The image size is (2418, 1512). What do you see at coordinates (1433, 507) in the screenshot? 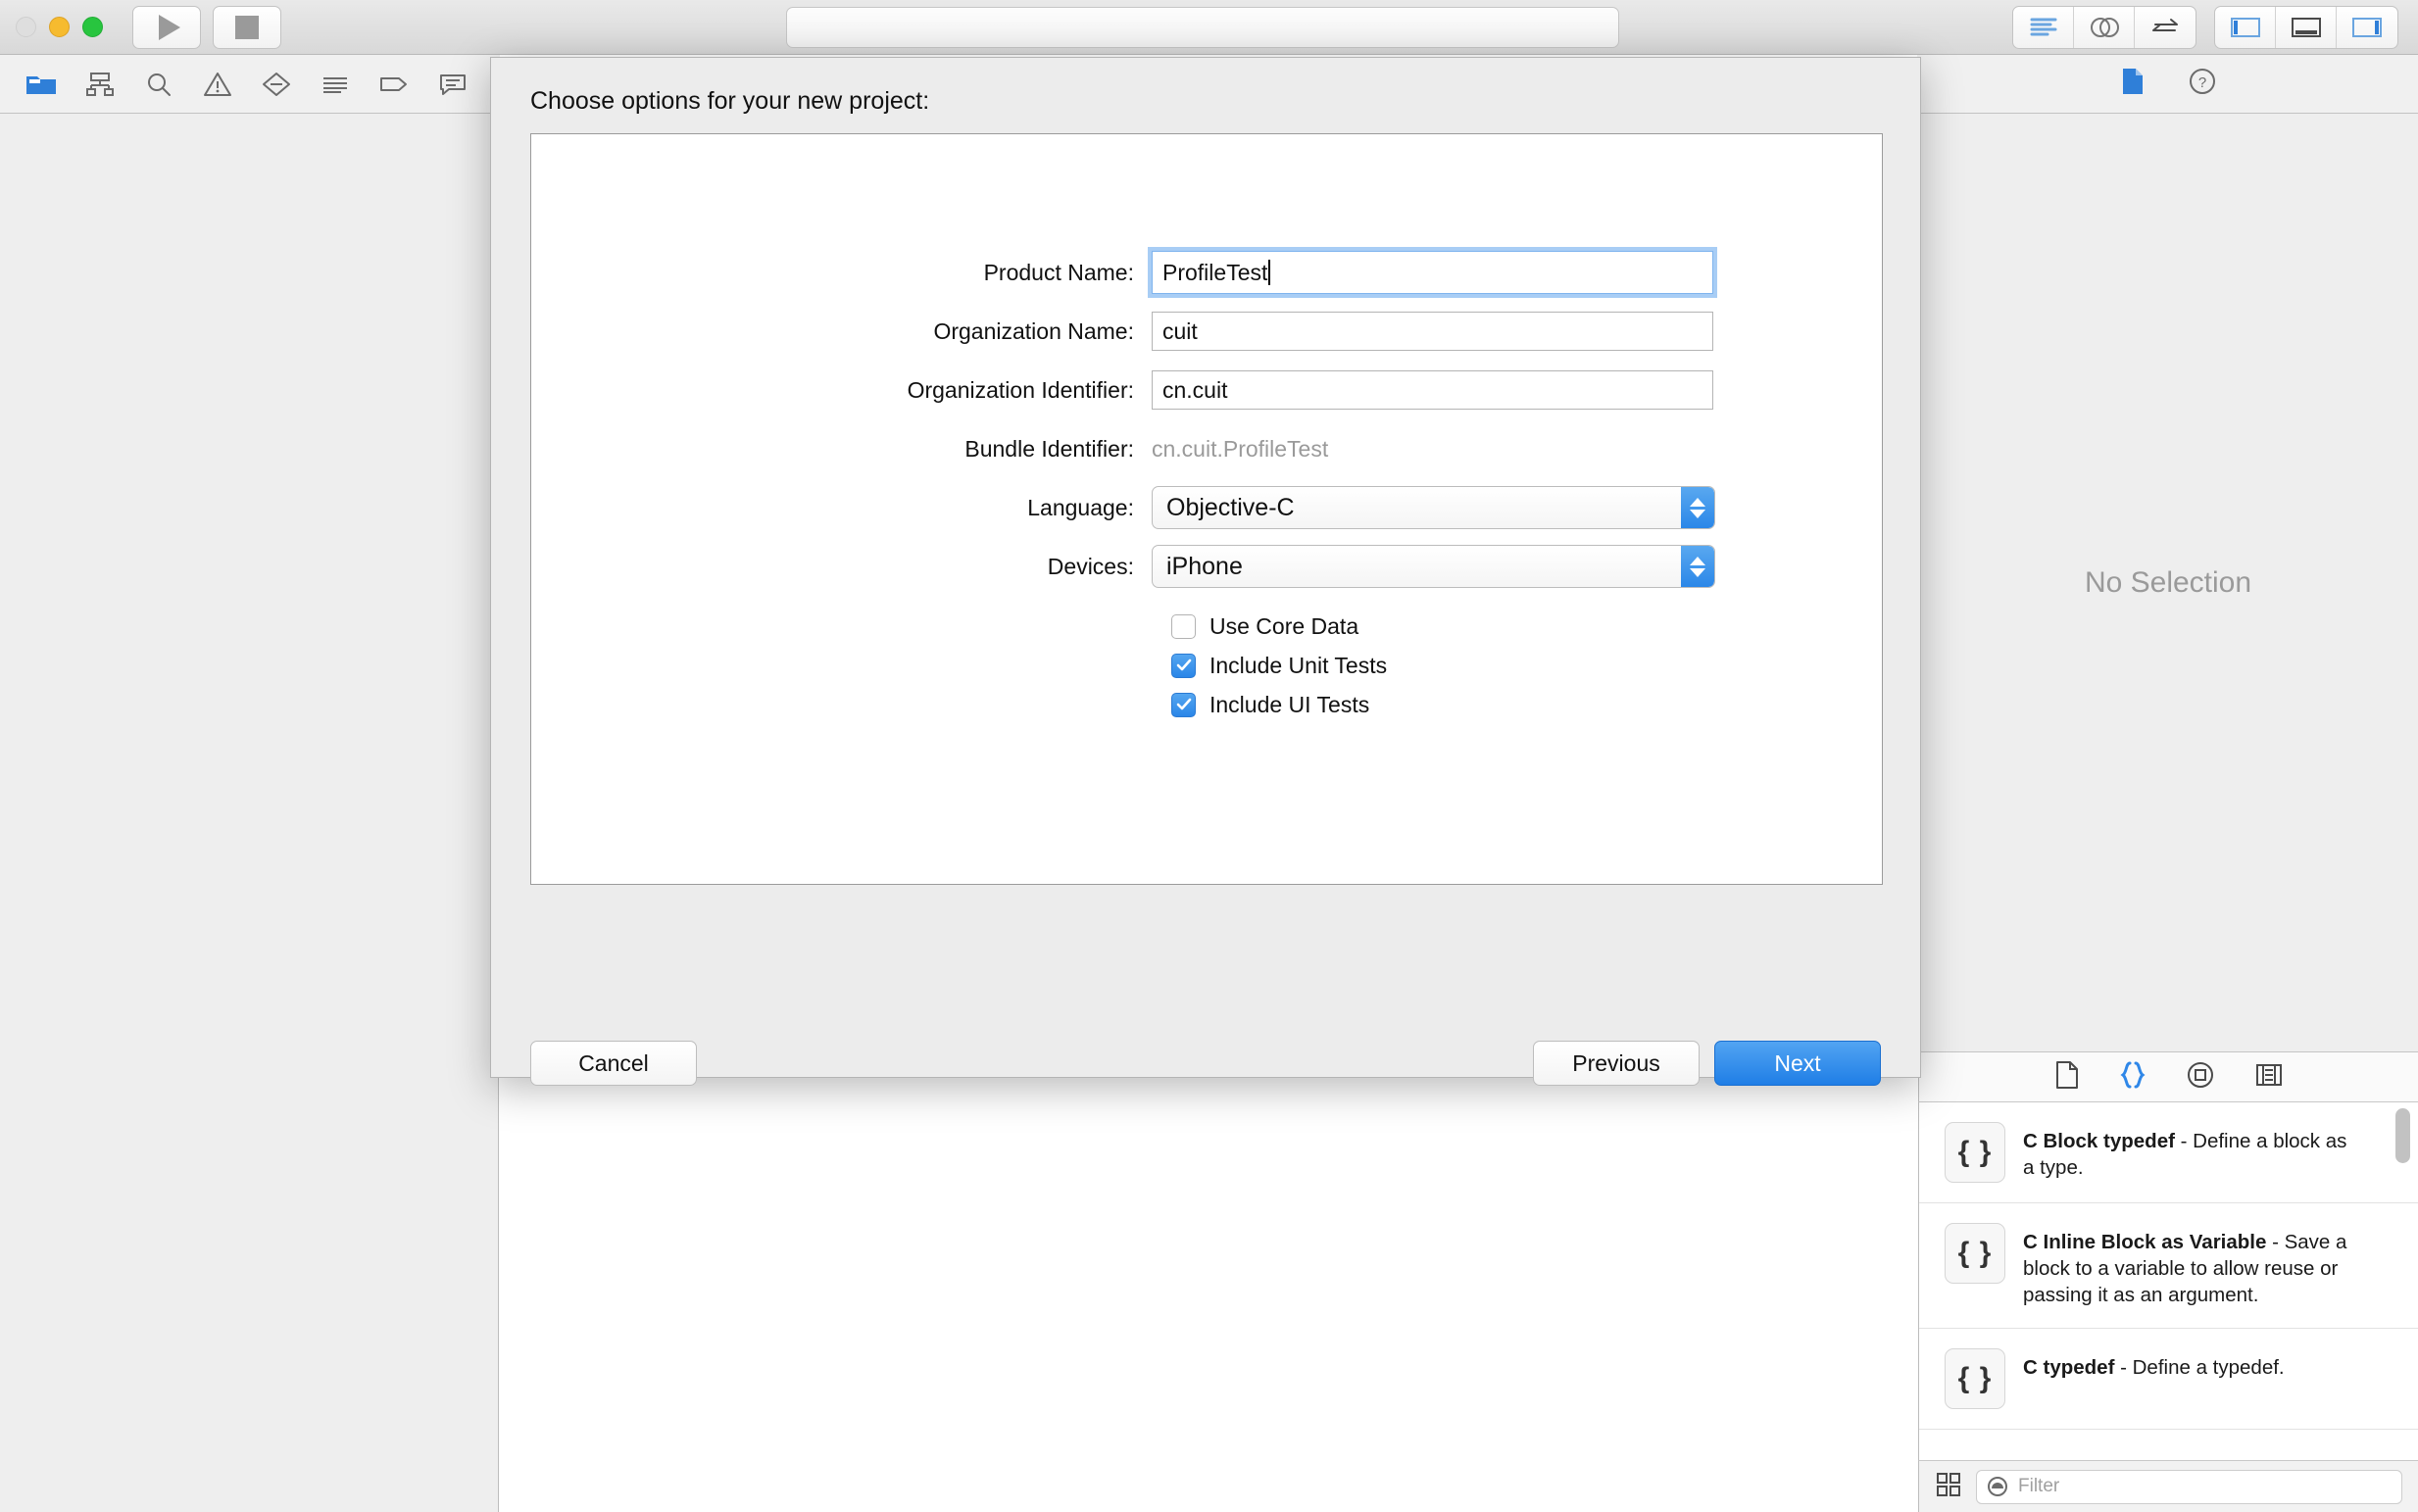
I see `language-select: Objective-C` at bounding box center [1433, 507].